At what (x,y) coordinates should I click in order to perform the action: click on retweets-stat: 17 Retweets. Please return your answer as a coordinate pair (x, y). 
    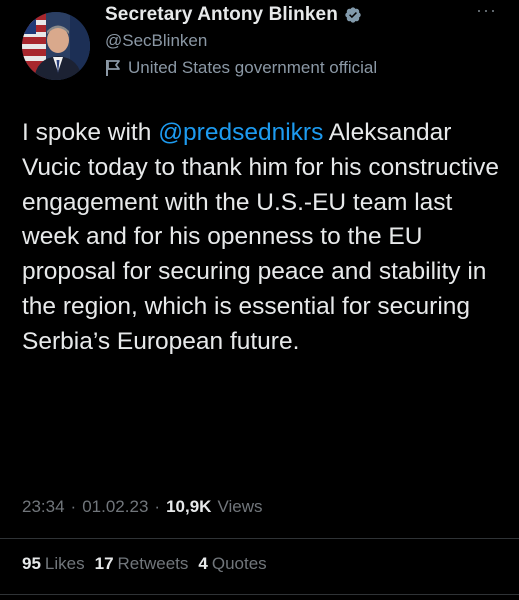
    Looking at the image, I should click on (142, 564).